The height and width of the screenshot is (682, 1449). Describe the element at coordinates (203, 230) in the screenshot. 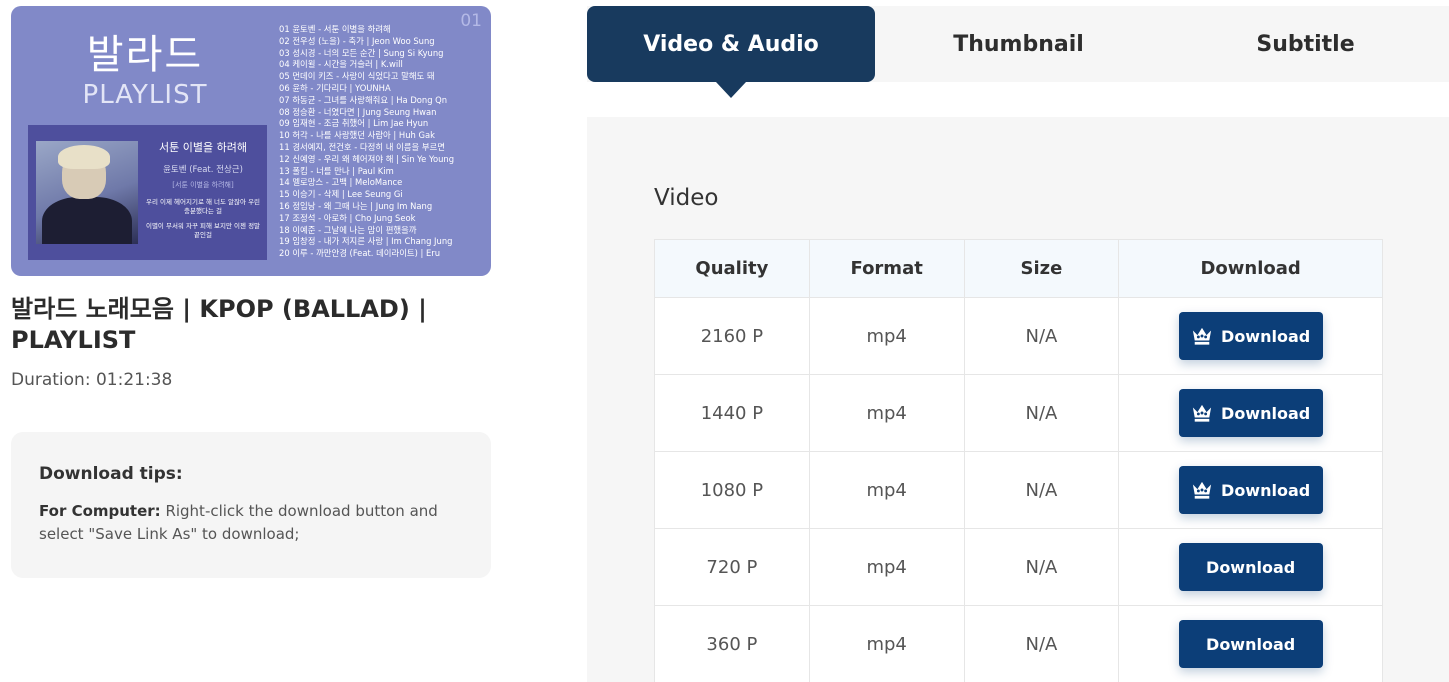

I see `card-lyric: 이별이 무서워 자꾸 피해 보지만 이젠 정말 끝인걸` at that location.